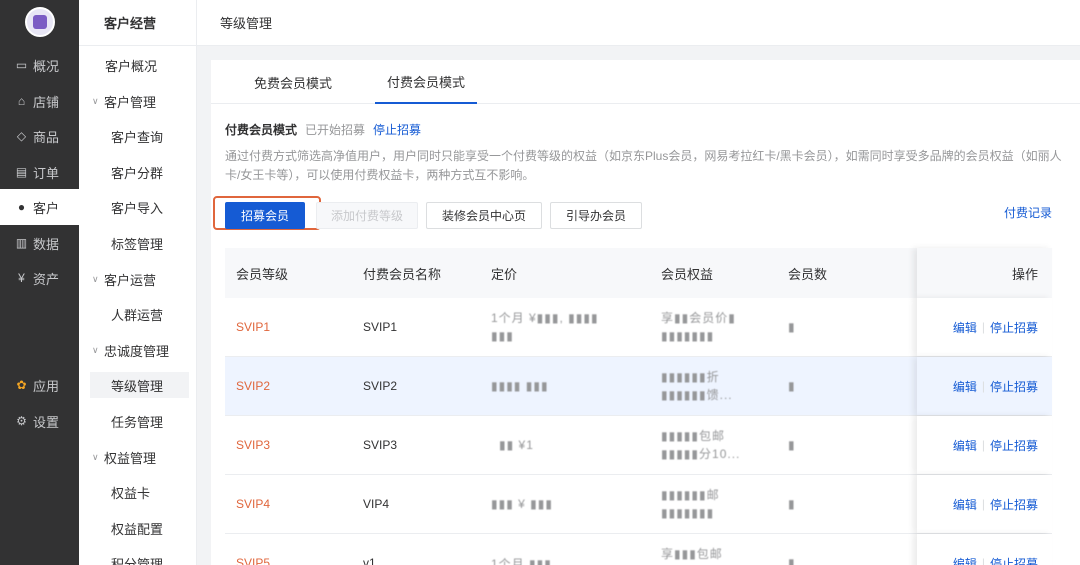 The width and height of the screenshot is (1080, 565). What do you see at coordinates (21, 278) in the screenshot?
I see `yen-icon: ¥` at bounding box center [21, 278].